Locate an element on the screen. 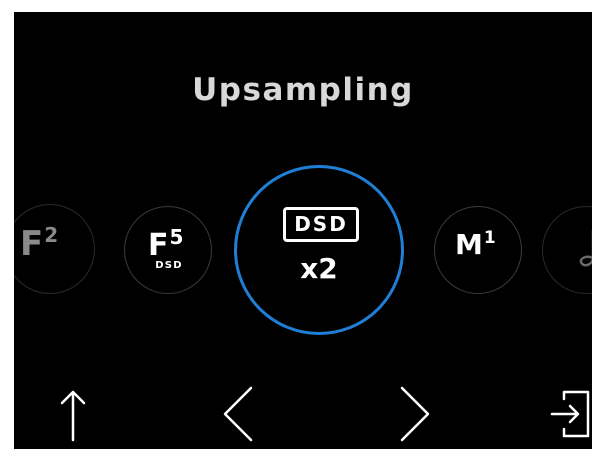 The width and height of the screenshot is (606, 462). mode-f2-letter: F is located at coordinates (32, 244).